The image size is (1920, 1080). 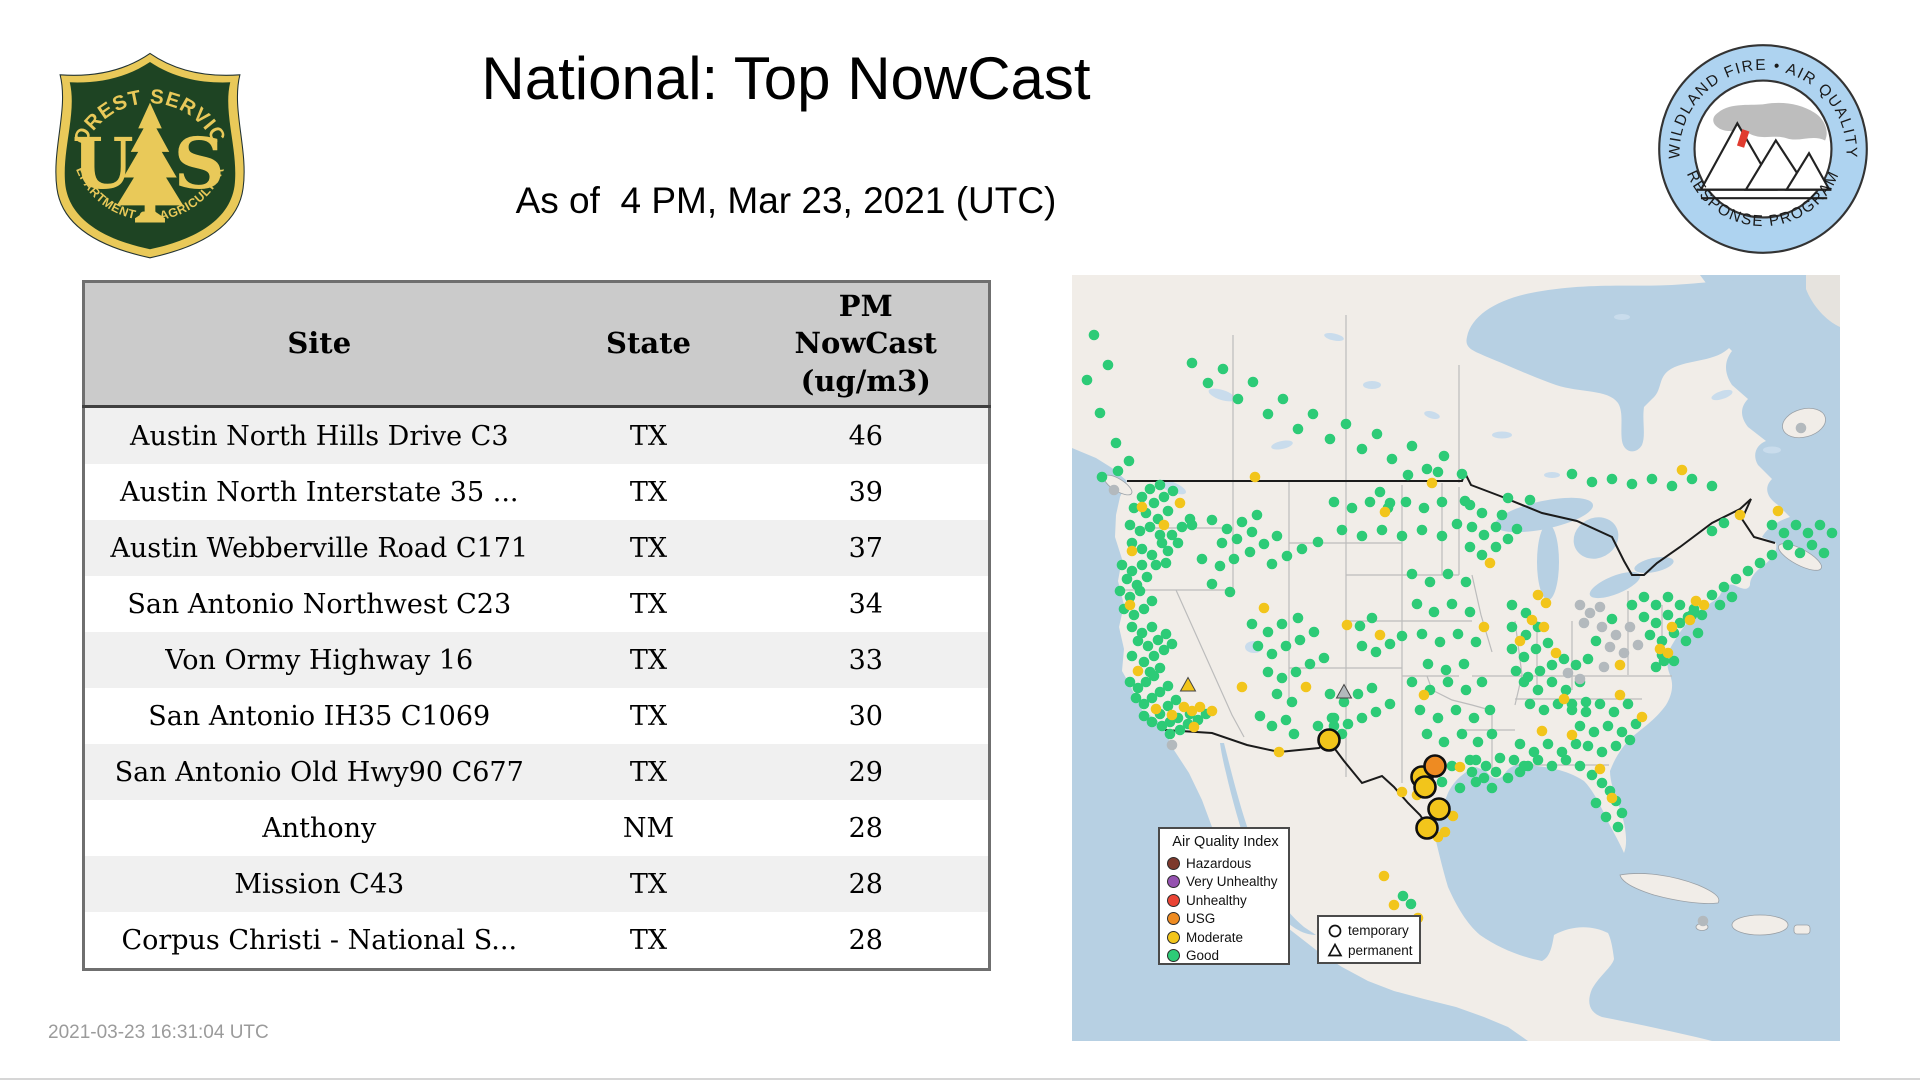 What do you see at coordinates (865, 660) in the screenshot?
I see `value-cell: 33` at bounding box center [865, 660].